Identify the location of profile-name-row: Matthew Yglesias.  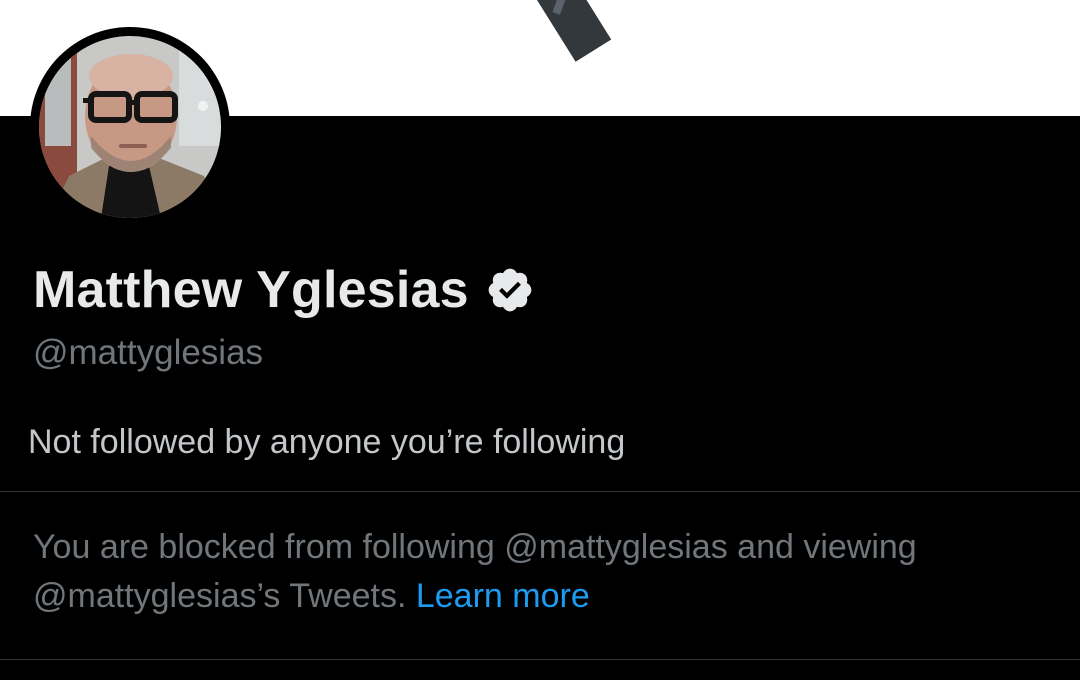
(284, 290).